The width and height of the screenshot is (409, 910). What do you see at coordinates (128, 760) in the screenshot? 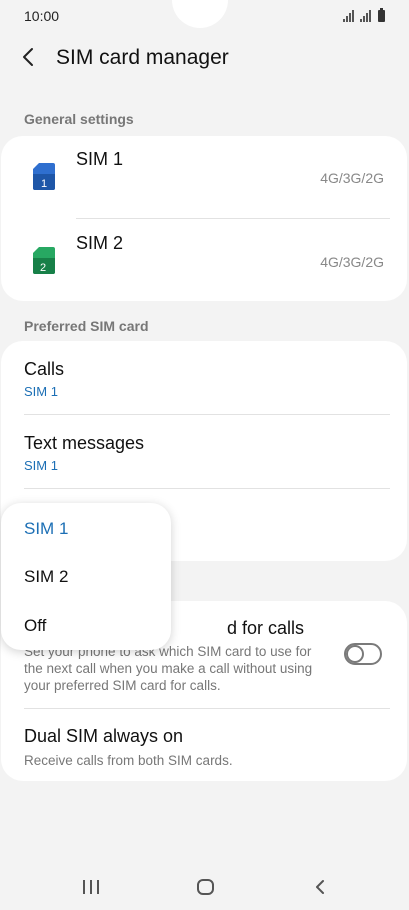
I see `dual-sim-desc: Receive calls from both SIM cards.` at bounding box center [128, 760].